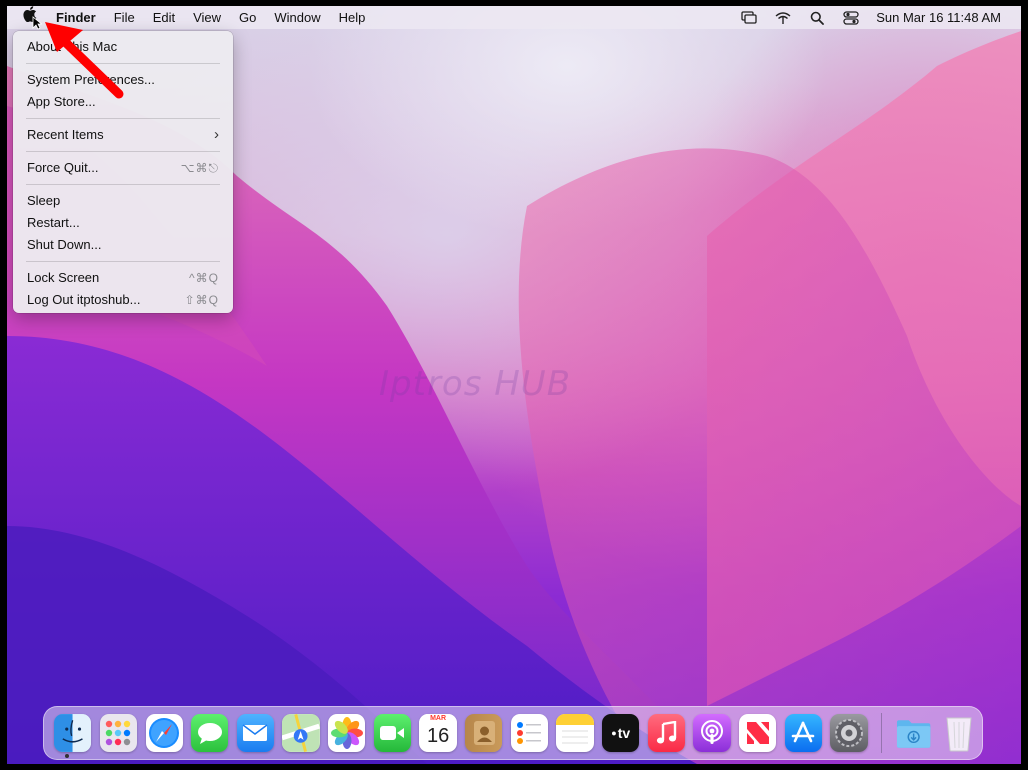 This screenshot has height=770, width=1028. Describe the element at coordinates (164, 17) in the screenshot. I see `menu-edit: Edit` at that location.